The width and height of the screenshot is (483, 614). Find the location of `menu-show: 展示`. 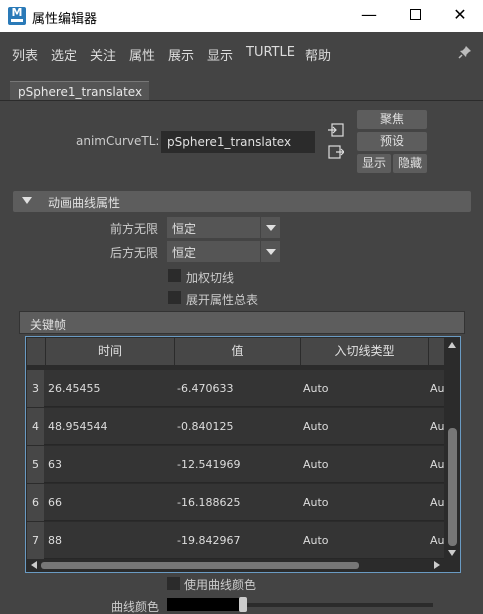

menu-show: 展示 is located at coordinates (181, 54).